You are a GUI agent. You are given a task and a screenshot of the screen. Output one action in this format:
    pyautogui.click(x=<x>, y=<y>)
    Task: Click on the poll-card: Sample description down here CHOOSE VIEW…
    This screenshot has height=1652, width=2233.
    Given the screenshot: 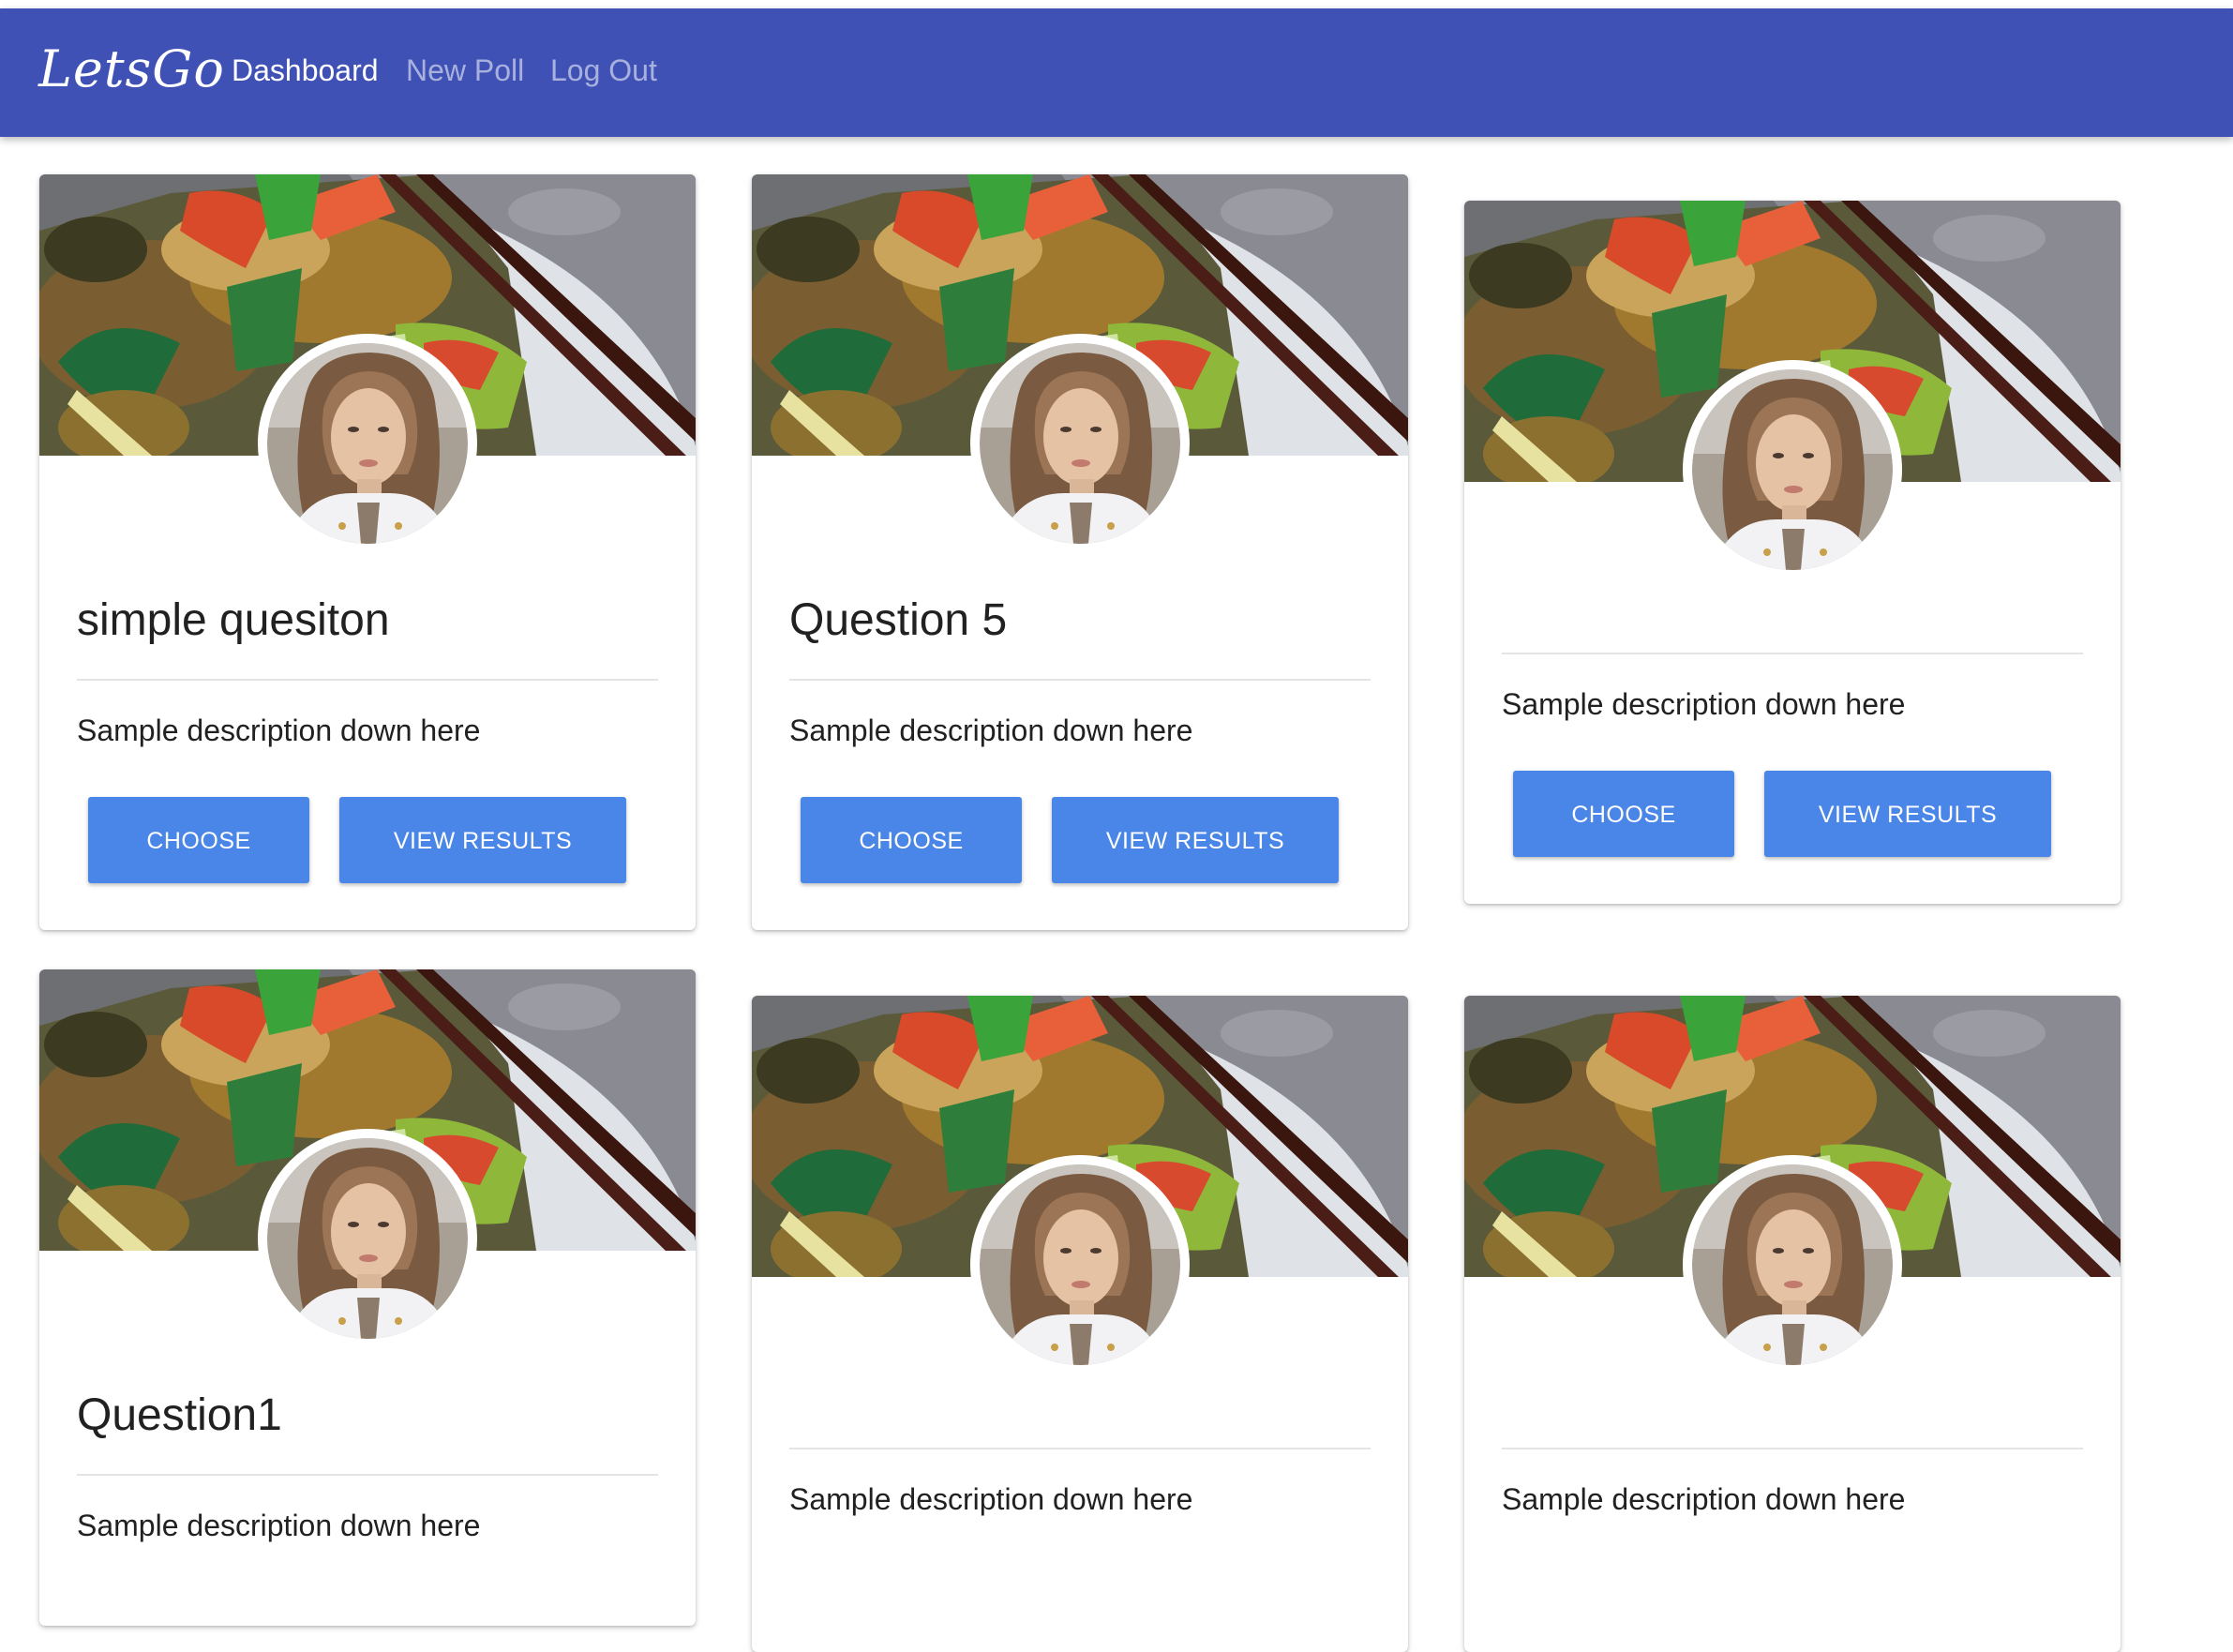 What is the action you would take?
    pyautogui.click(x=1793, y=552)
    